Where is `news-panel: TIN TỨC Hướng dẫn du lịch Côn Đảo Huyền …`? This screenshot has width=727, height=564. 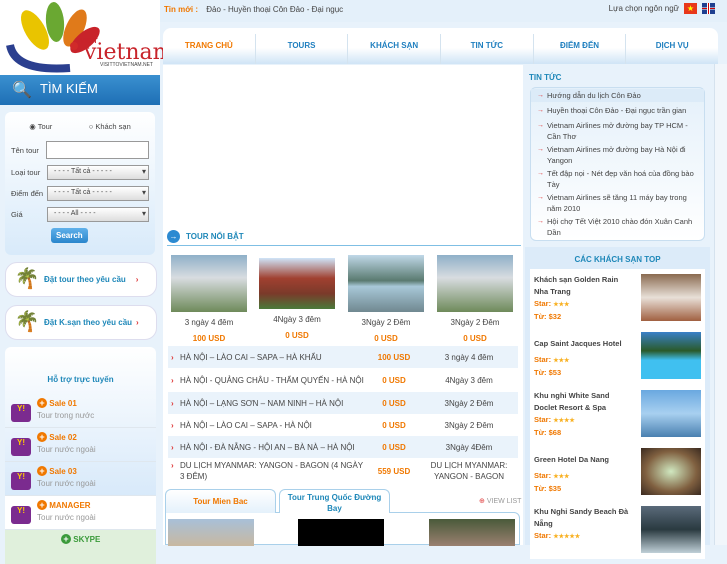
news-panel: TIN TỨC Hướng dẫn du lịch Côn Đảo Huyền … is located at coordinates (617, 157).